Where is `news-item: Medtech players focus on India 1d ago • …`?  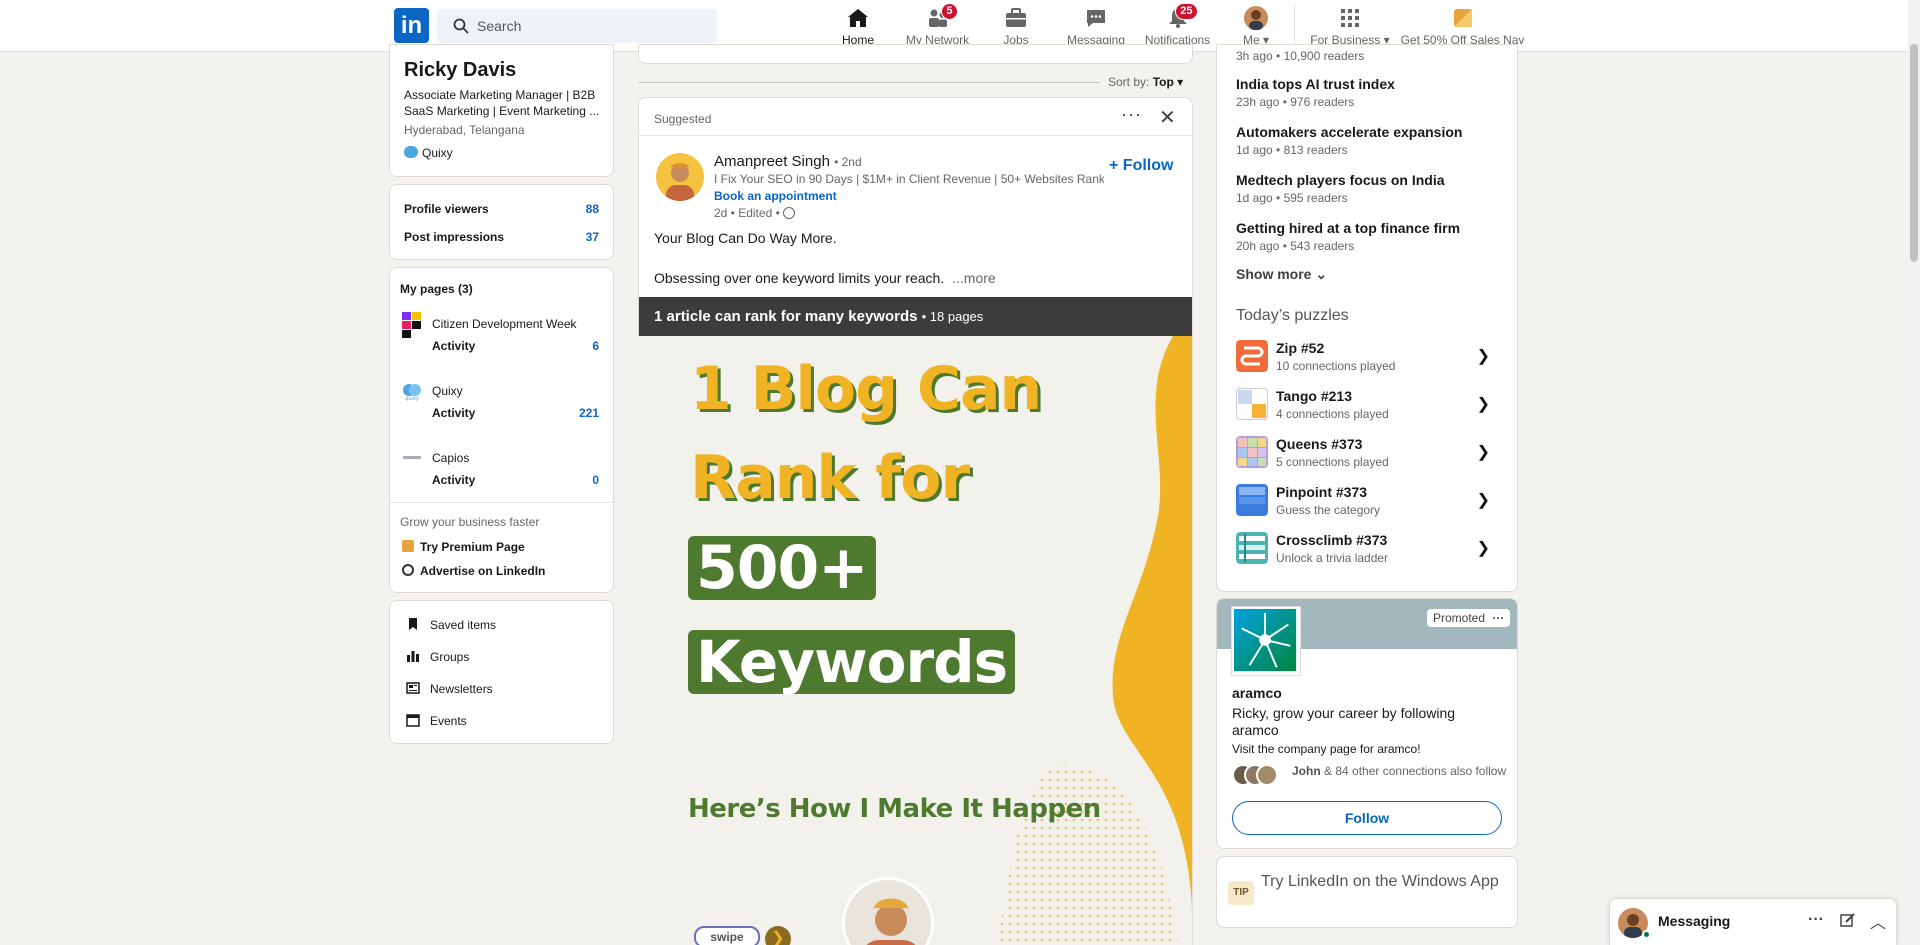
news-item: Medtech players focus on India 1d ago • … is located at coordinates (1340, 188).